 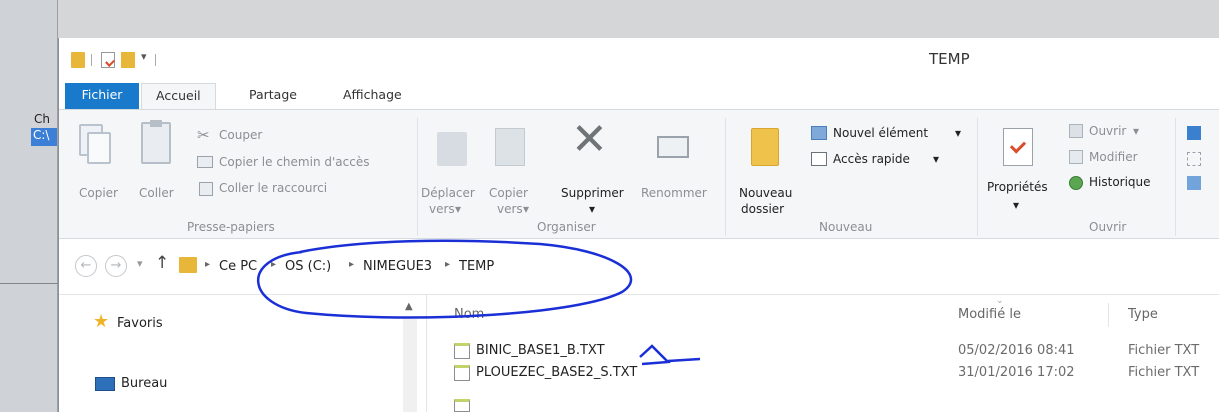 What do you see at coordinates (445, 279) in the screenshot?
I see `ink-ellipse-around-path` at bounding box center [445, 279].